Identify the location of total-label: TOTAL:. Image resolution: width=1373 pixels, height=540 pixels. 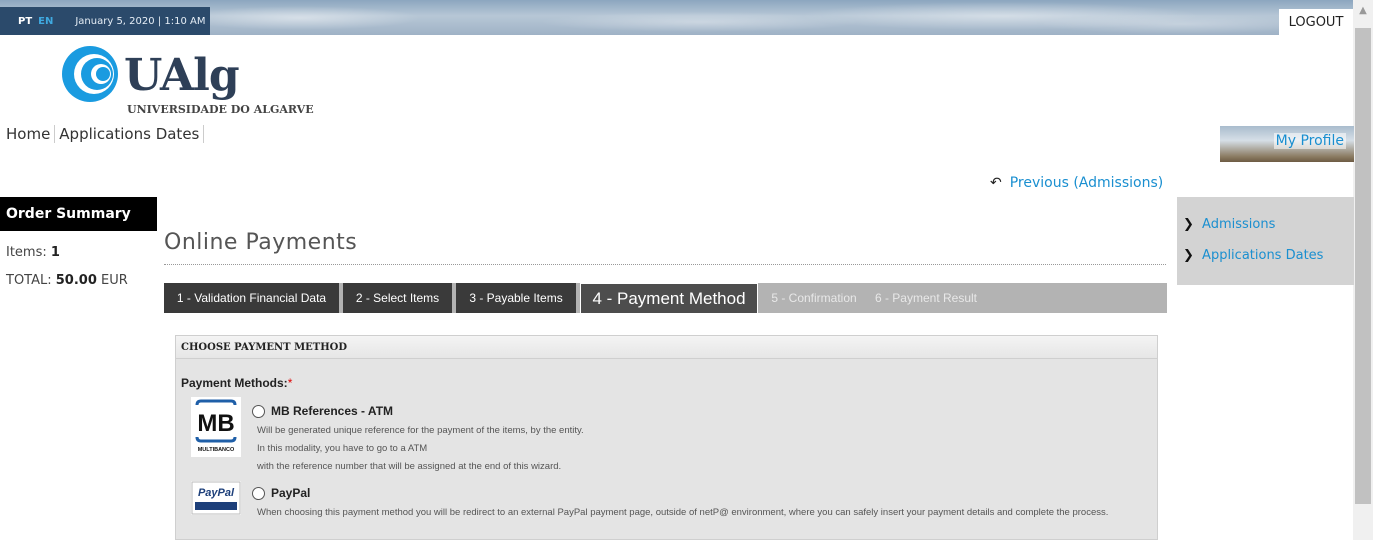
(29, 280).